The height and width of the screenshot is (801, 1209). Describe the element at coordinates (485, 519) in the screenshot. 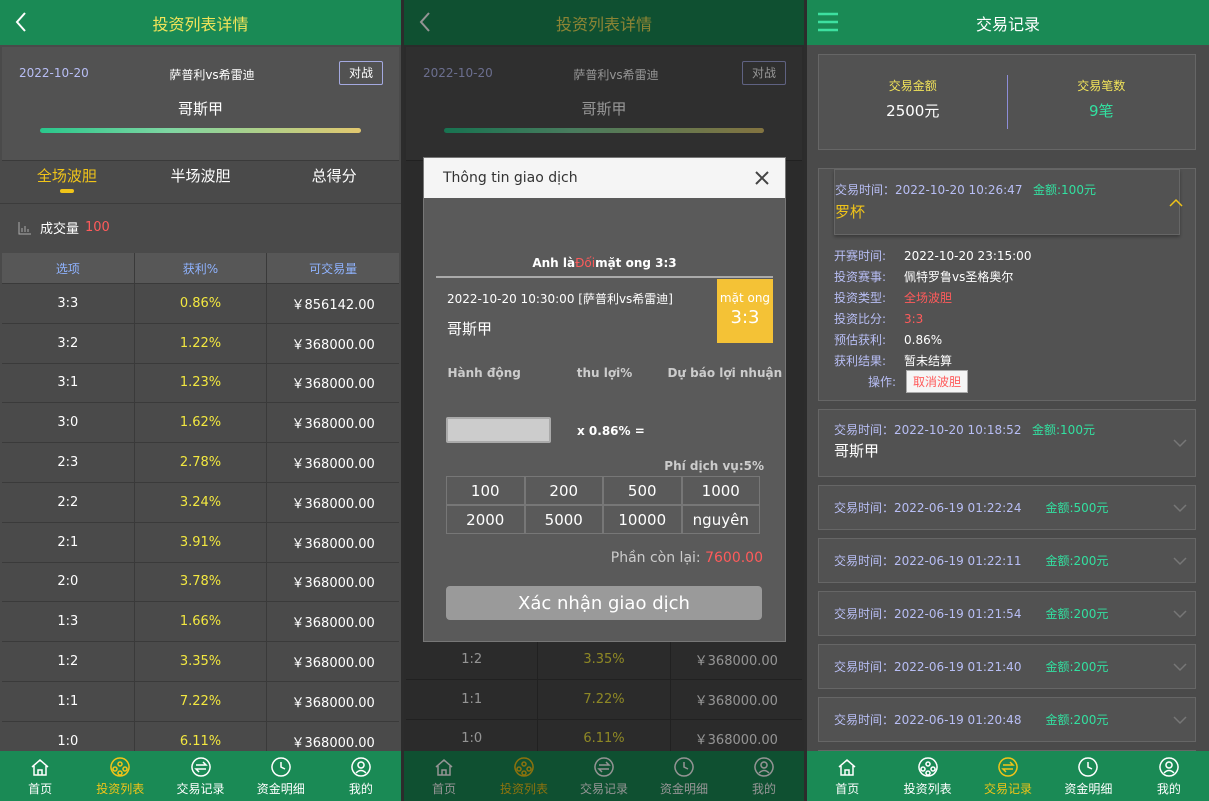

I see `amount-option: 2000` at that location.